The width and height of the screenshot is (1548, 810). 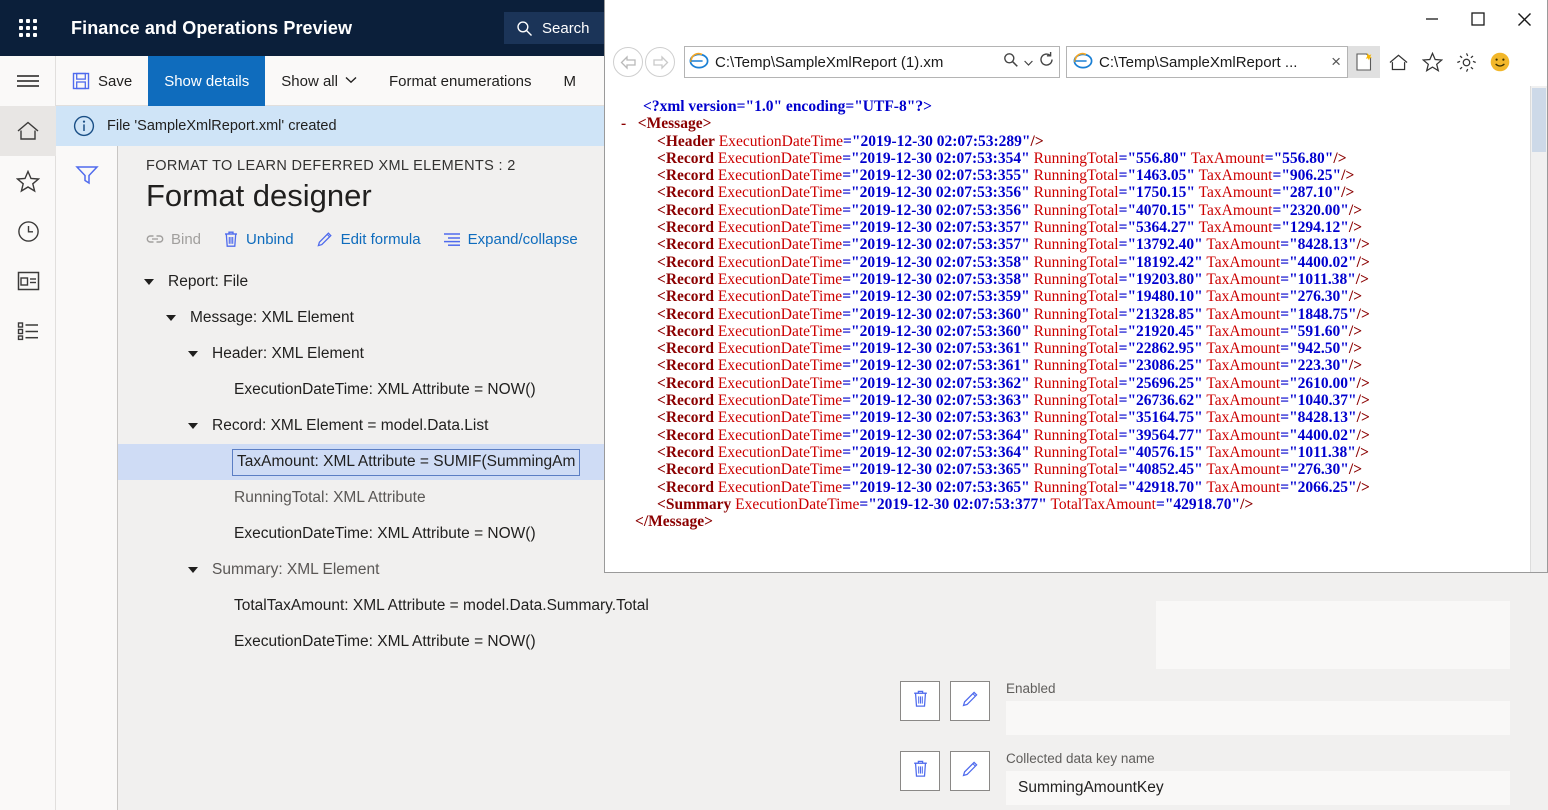 I want to click on filter-rail, so click(x=87, y=478).